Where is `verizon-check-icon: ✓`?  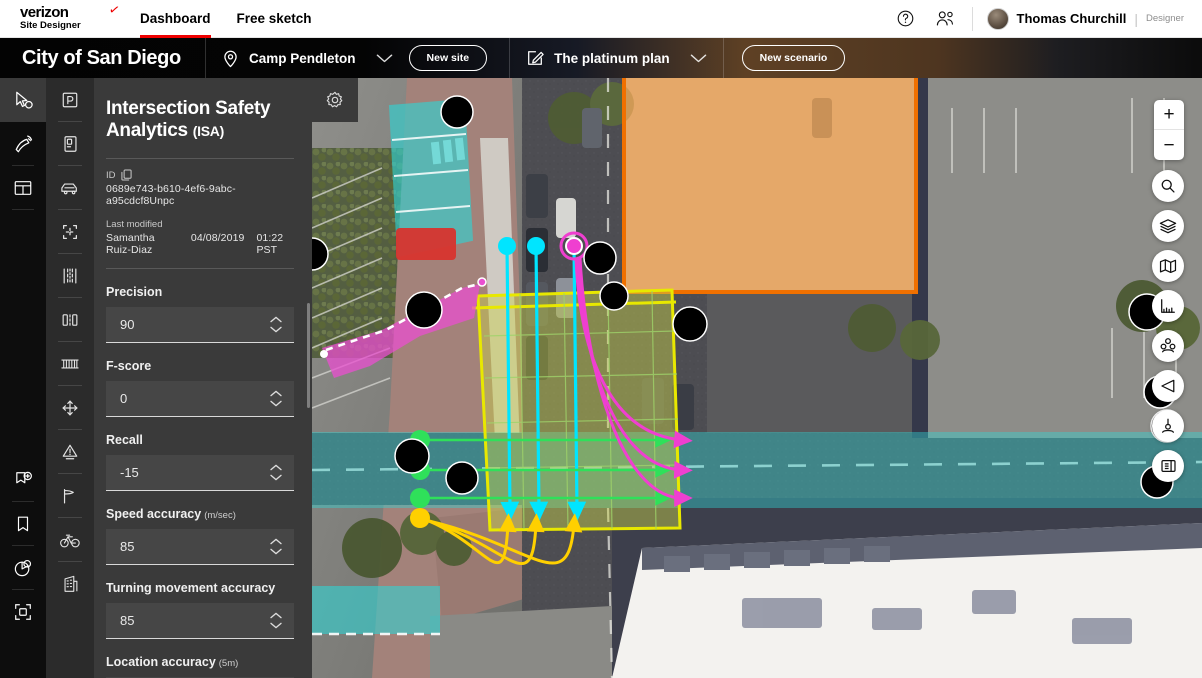 verizon-check-icon: ✓ is located at coordinates (114, 9).